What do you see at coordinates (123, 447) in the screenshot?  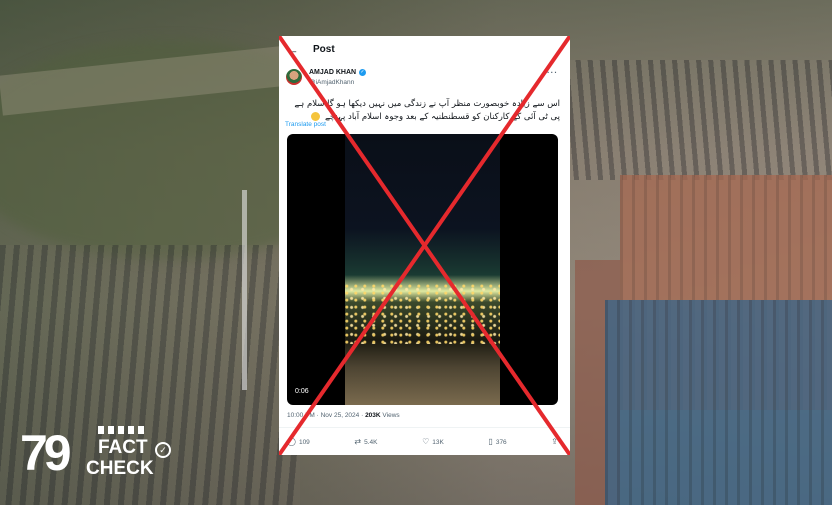 I see `logo-line1: FACT` at bounding box center [123, 447].